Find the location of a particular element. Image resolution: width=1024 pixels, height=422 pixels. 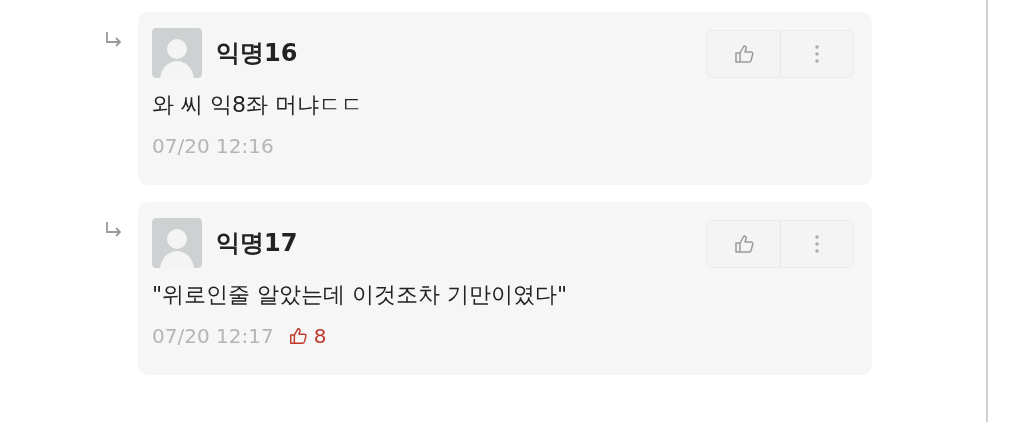

author-name: 익명16 is located at coordinates (257, 53).